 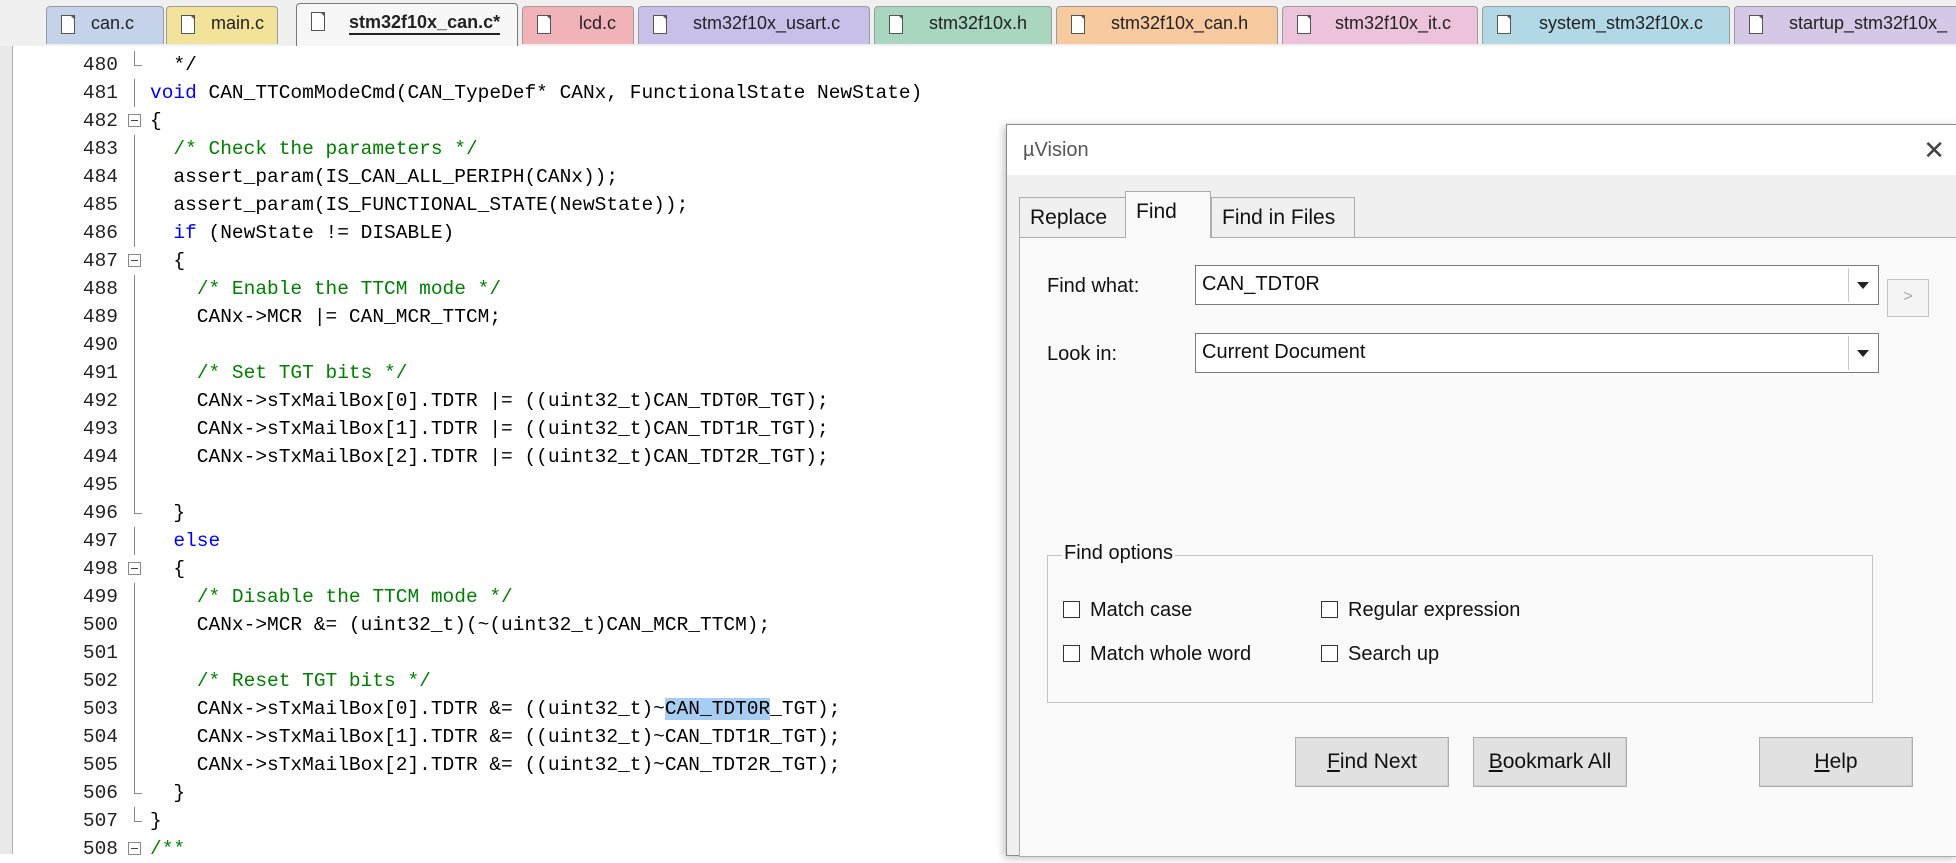 What do you see at coordinates (1537, 353) in the screenshot?
I see `look-in-combobox: Current Document` at bounding box center [1537, 353].